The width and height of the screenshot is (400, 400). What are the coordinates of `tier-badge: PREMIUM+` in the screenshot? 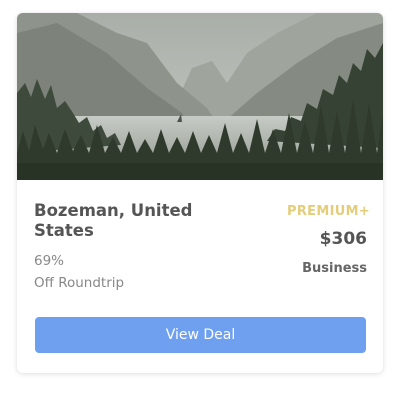 It's located at (328, 211).